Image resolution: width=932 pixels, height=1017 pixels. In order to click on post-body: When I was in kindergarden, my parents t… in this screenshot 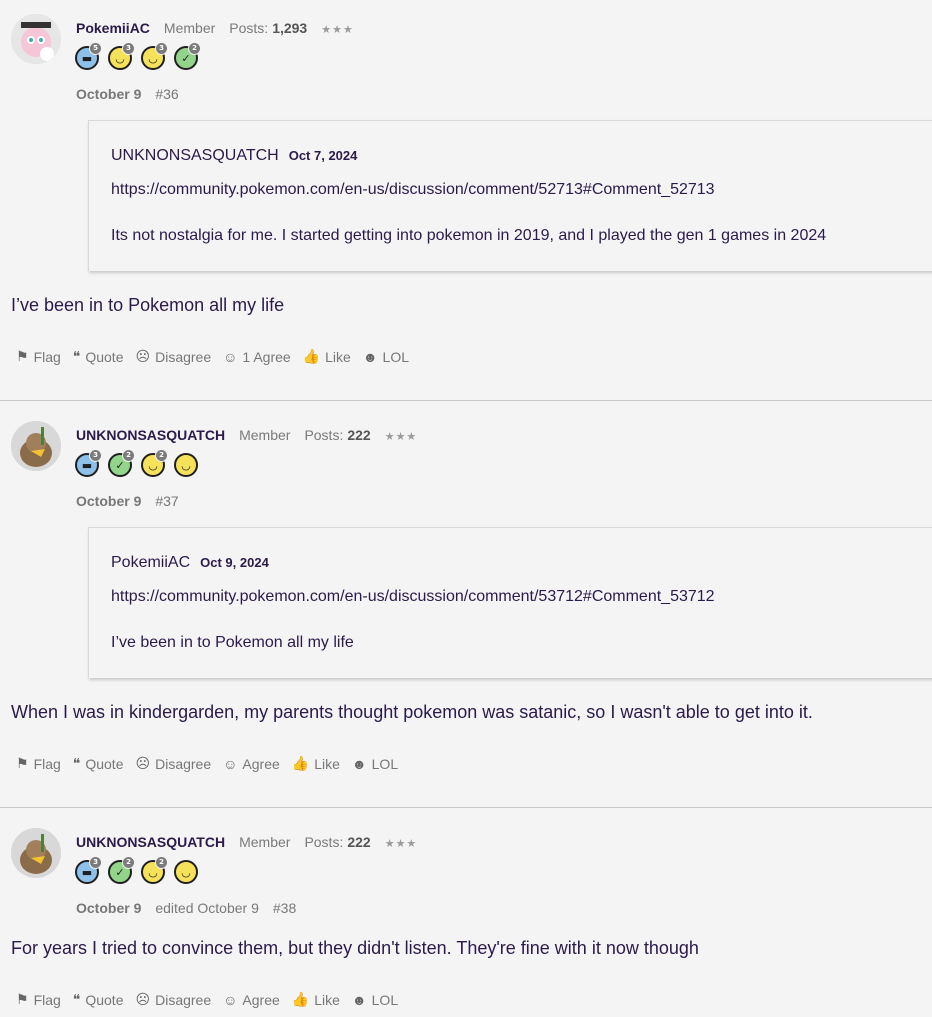, I will do `click(412, 712)`.